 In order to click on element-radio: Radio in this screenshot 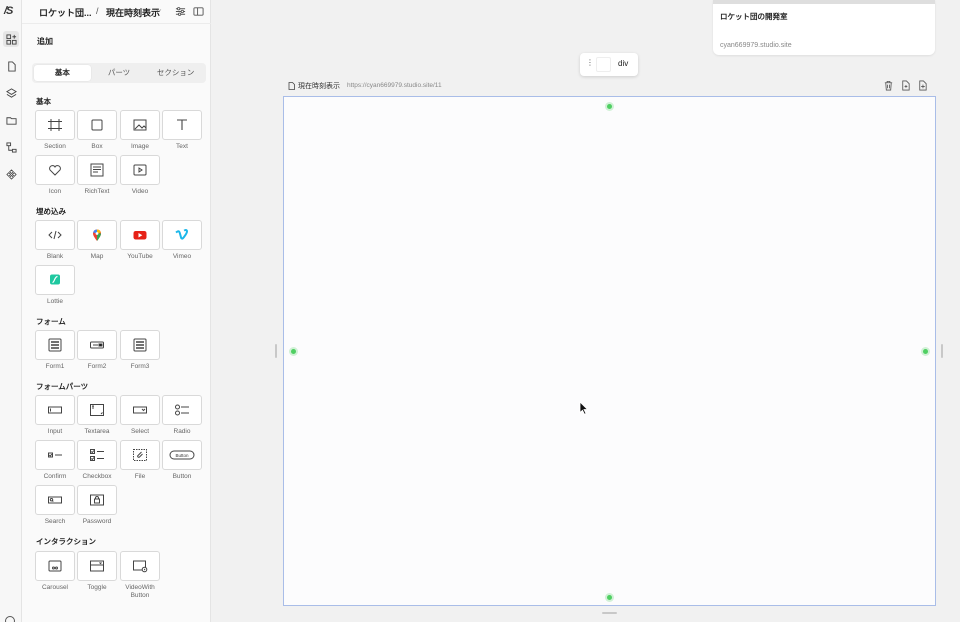, I will do `click(182, 415)`.